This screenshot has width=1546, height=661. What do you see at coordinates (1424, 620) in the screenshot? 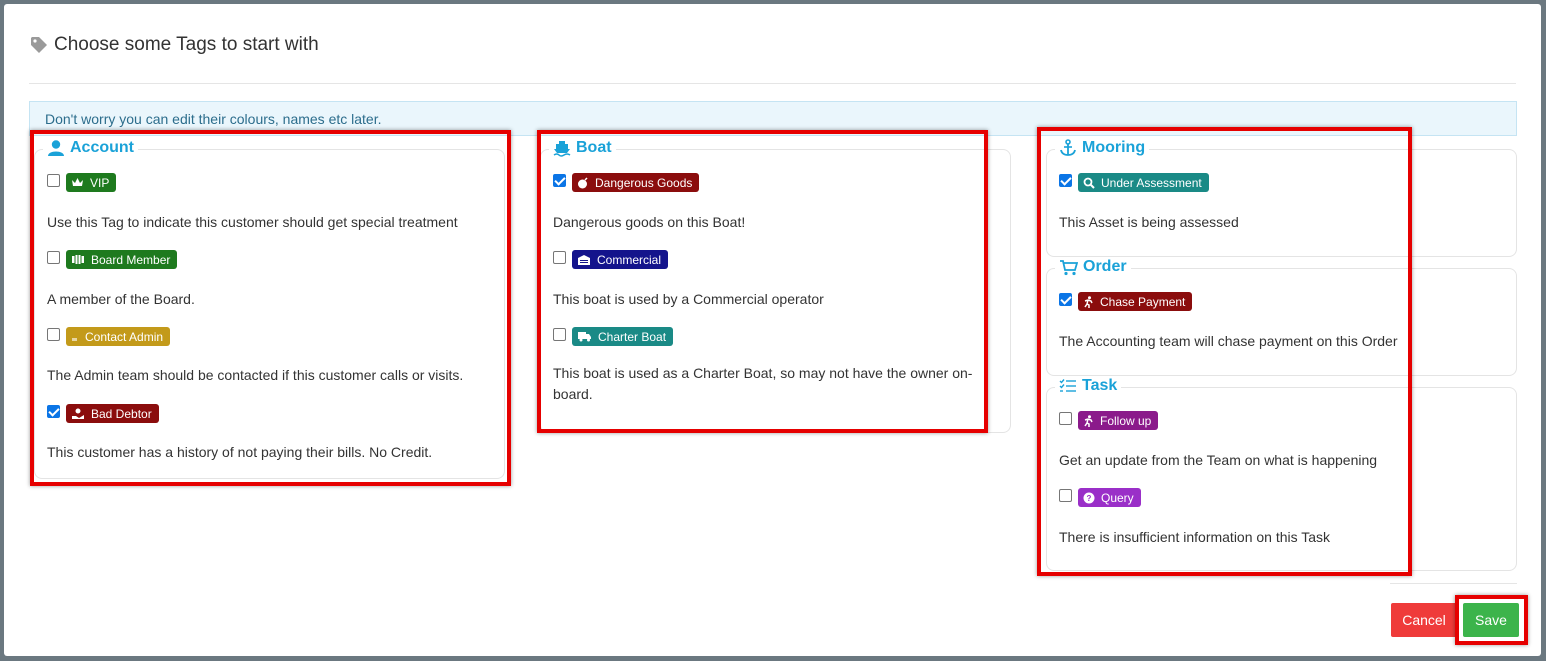
I see `cancel-button: Cancel` at bounding box center [1424, 620].